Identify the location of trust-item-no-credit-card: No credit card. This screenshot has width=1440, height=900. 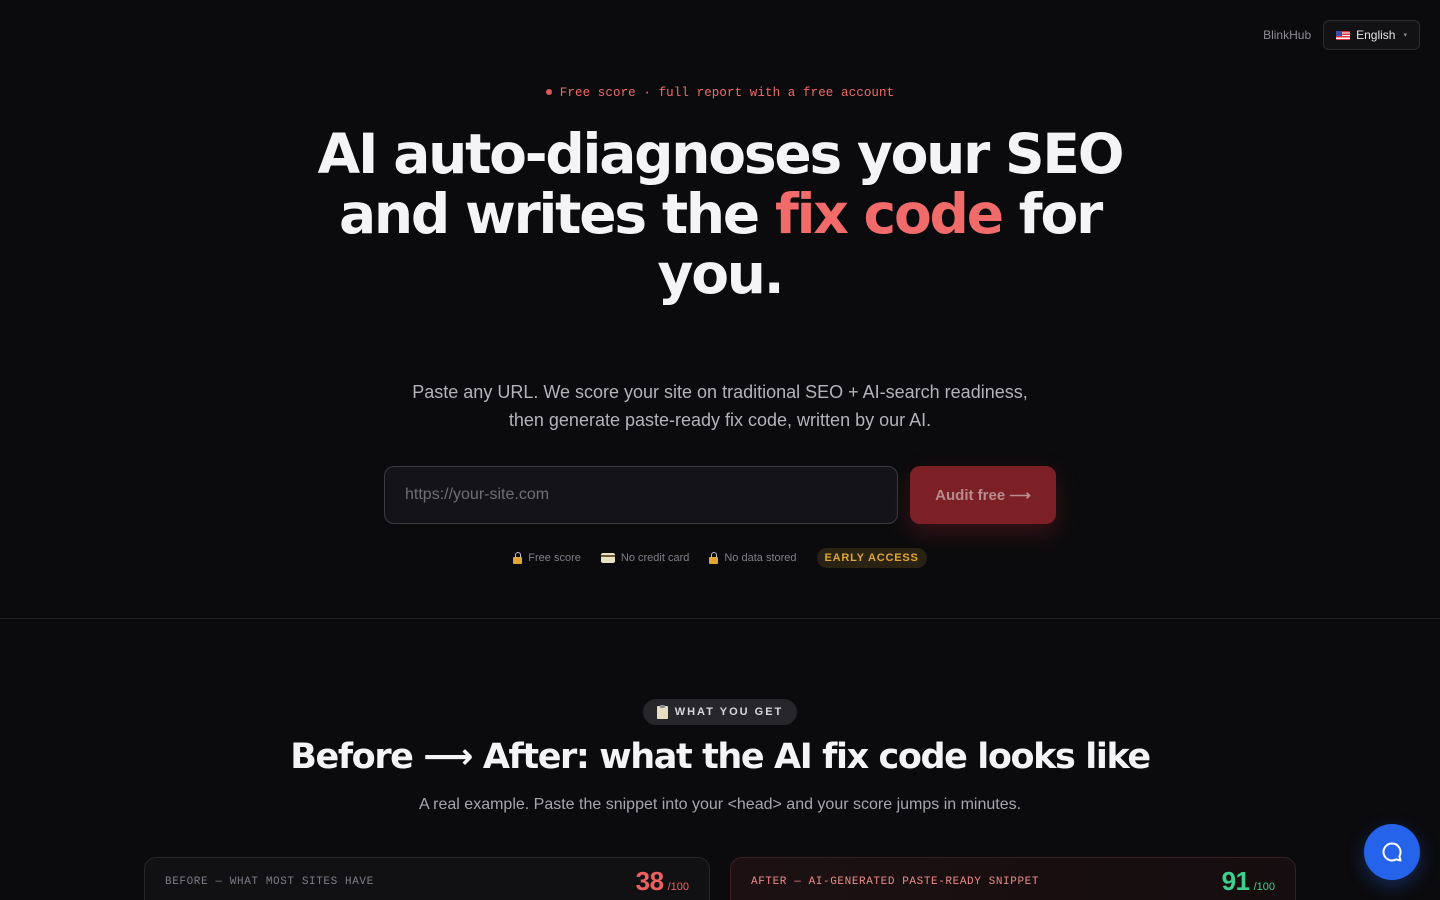
(645, 558).